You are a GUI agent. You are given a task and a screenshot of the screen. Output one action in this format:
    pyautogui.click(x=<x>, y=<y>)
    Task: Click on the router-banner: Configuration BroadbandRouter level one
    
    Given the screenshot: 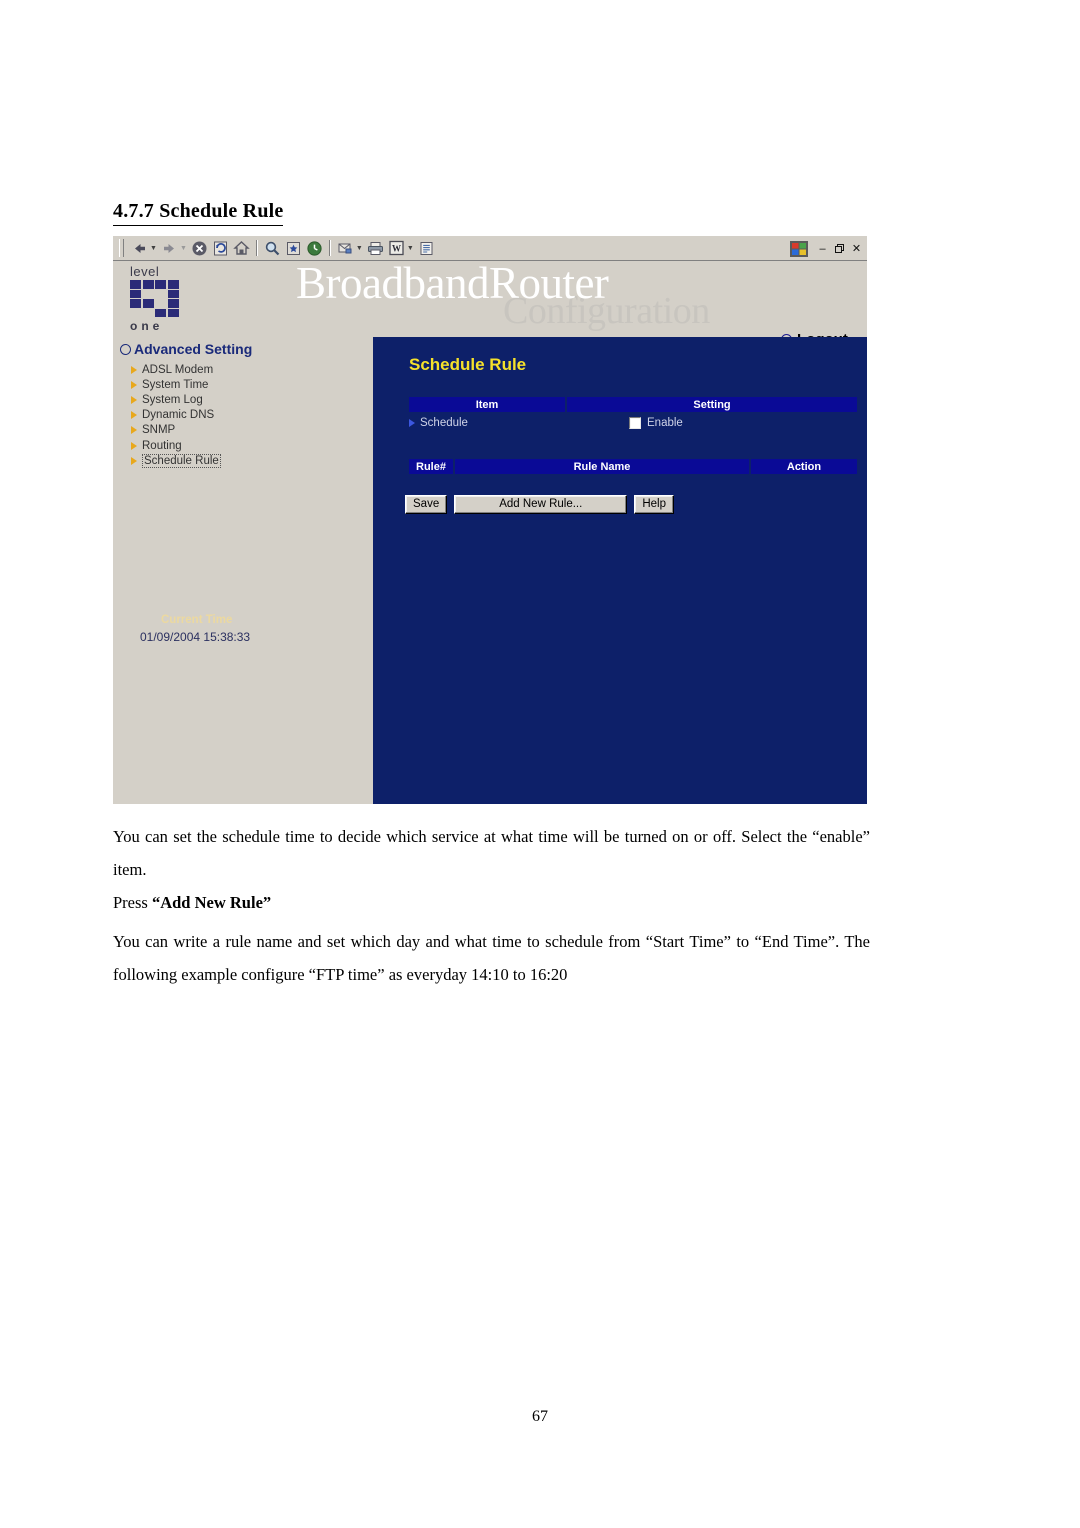 What is the action you would take?
    pyautogui.click(x=490, y=299)
    